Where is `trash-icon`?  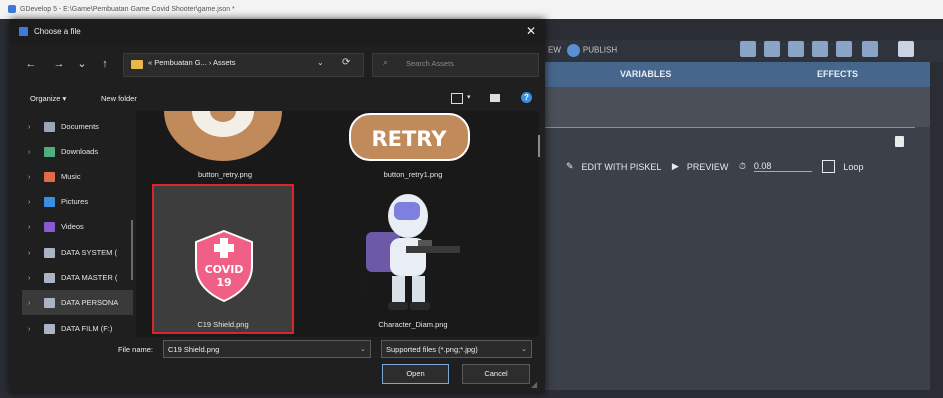 trash-icon is located at coordinates (899, 141).